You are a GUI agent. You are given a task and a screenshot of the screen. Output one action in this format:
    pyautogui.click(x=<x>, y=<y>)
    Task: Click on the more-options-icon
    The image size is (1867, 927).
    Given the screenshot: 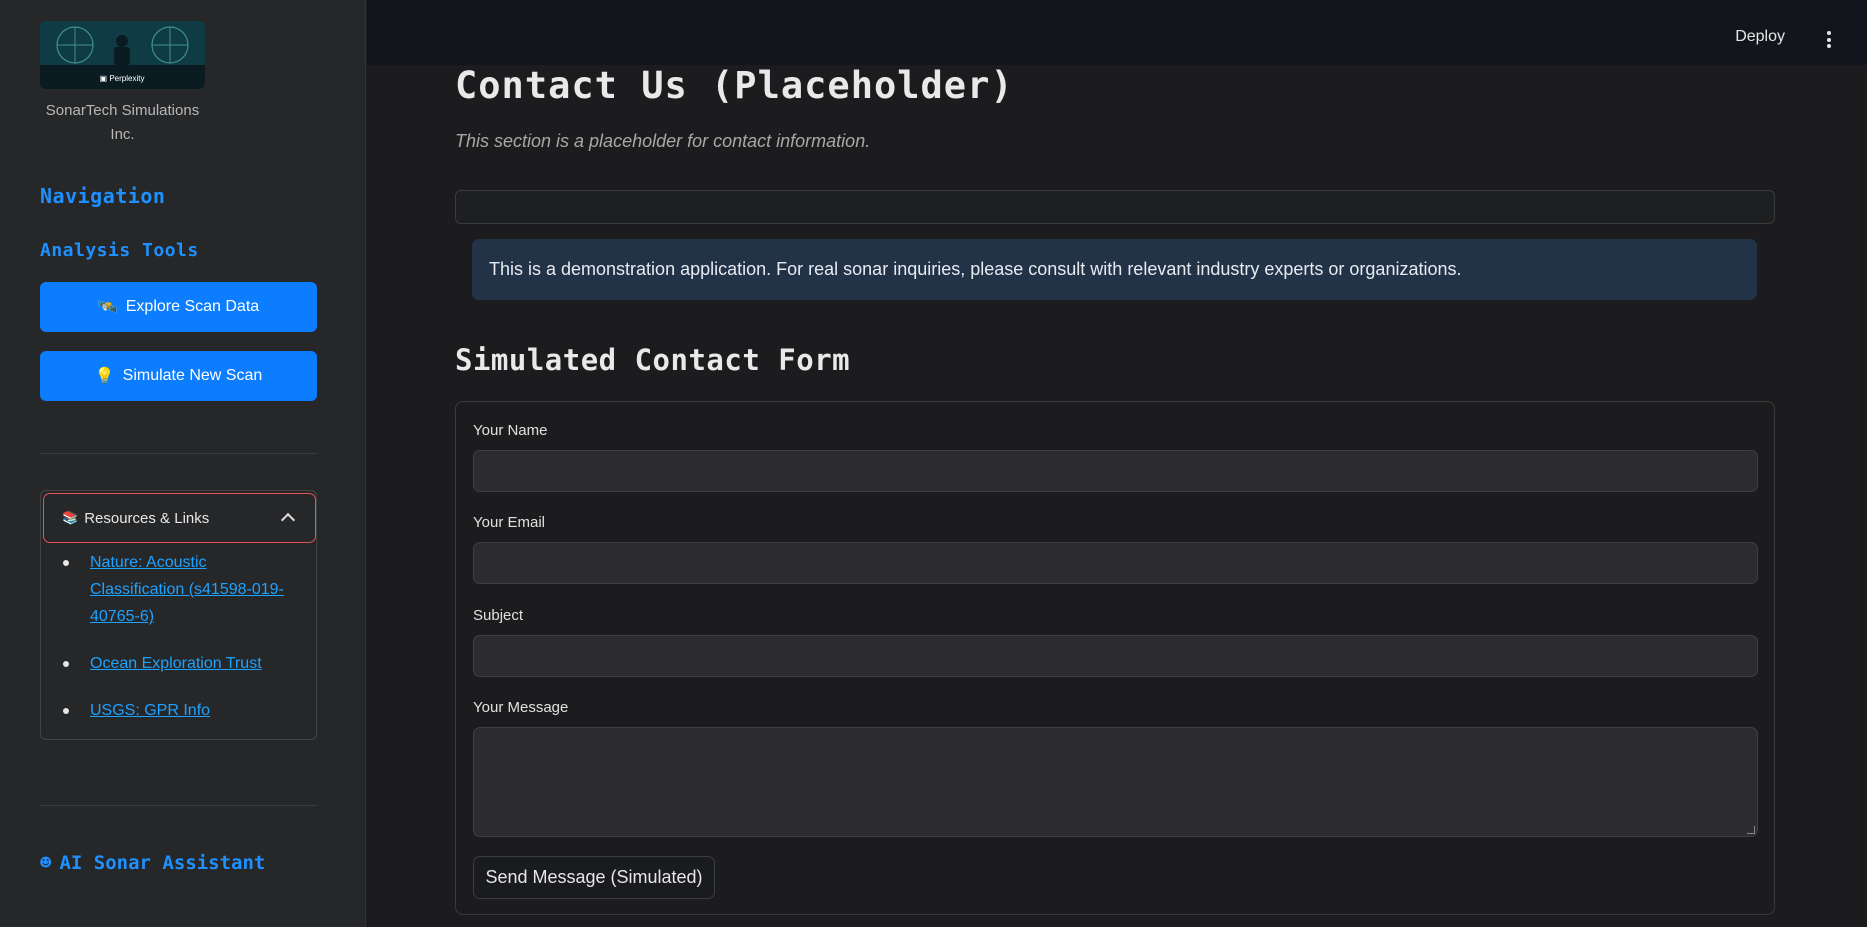 What is the action you would take?
    pyautogui.click(x=1829, y=39)
    